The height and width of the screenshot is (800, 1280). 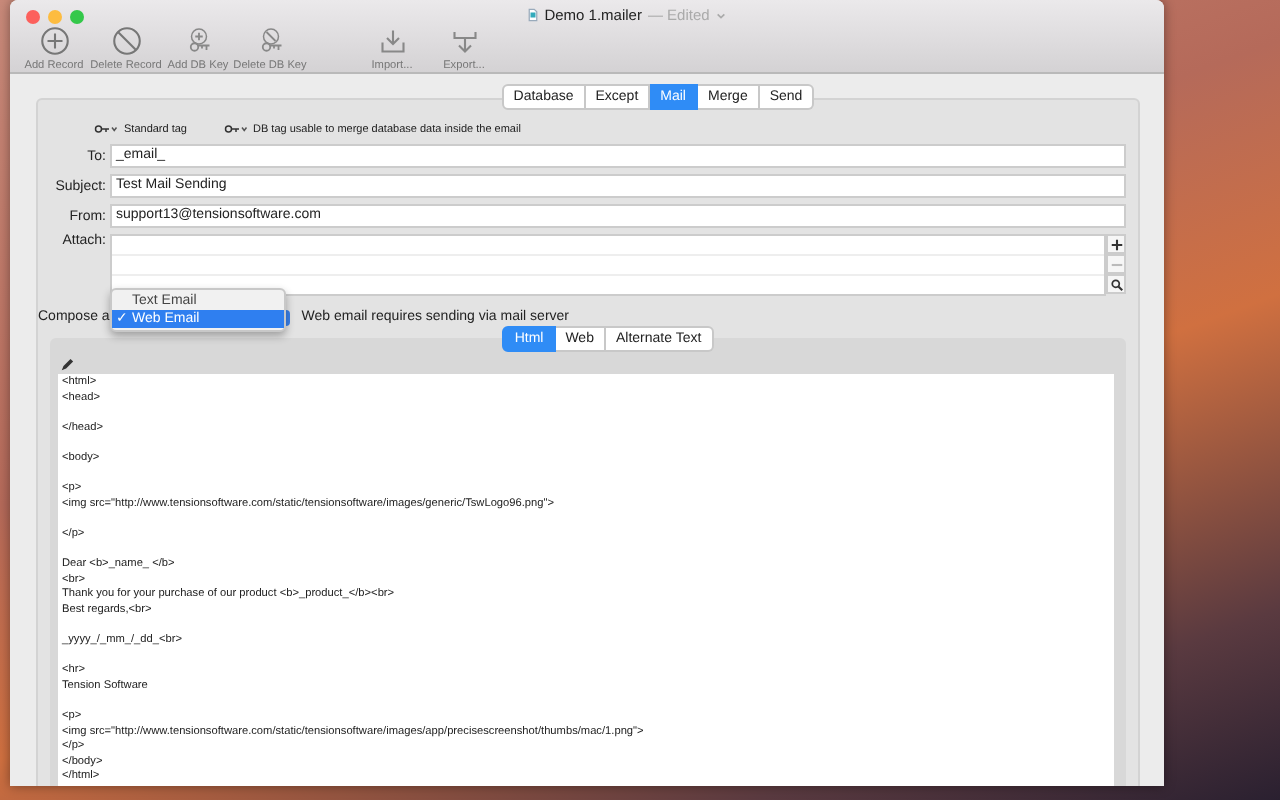 I want to click on prohibited-icon, so click(x=126, y=41).